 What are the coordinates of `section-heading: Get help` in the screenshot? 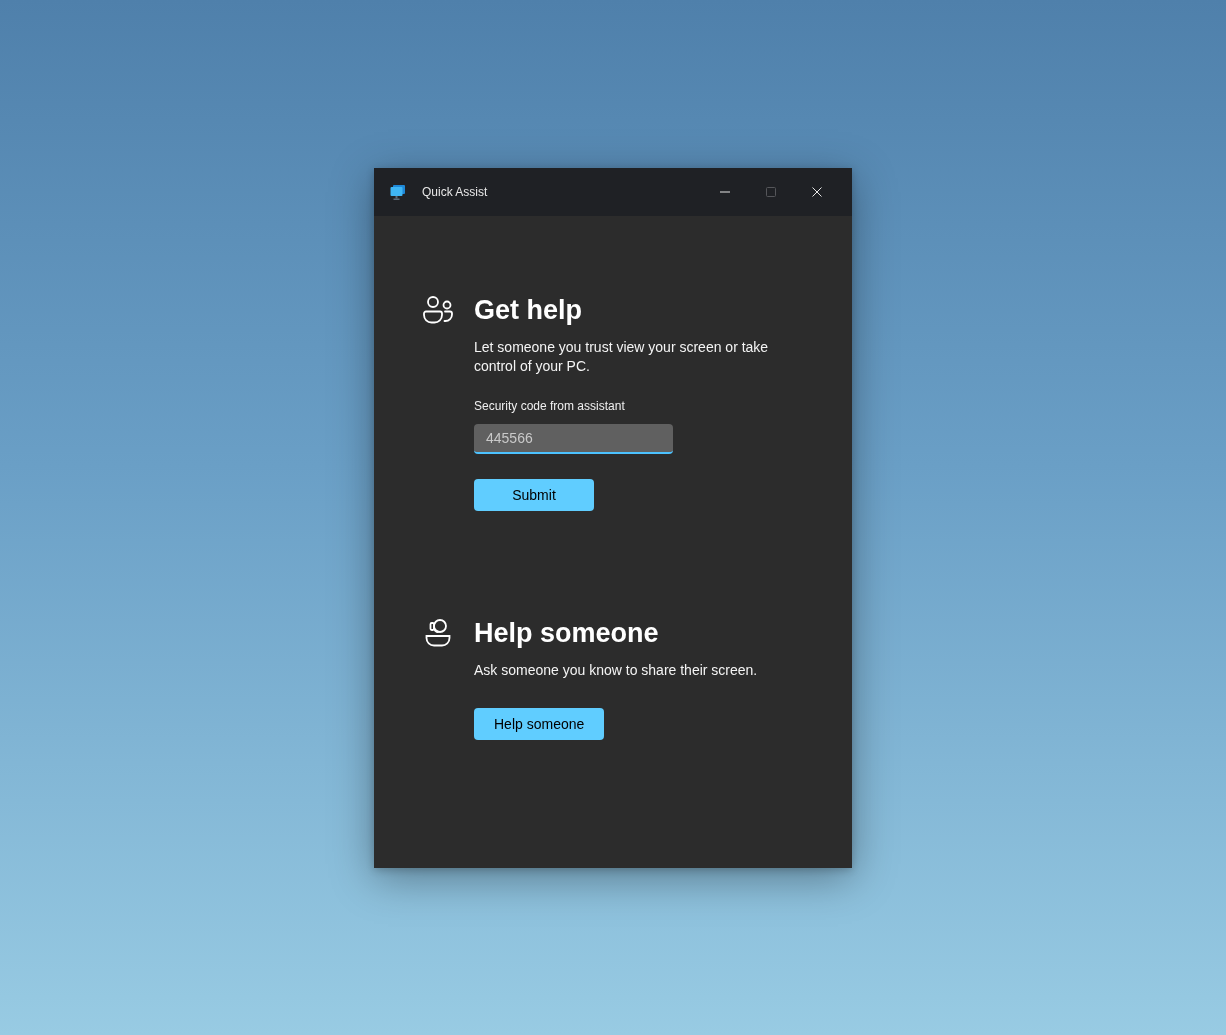 It's located at (528, 310).